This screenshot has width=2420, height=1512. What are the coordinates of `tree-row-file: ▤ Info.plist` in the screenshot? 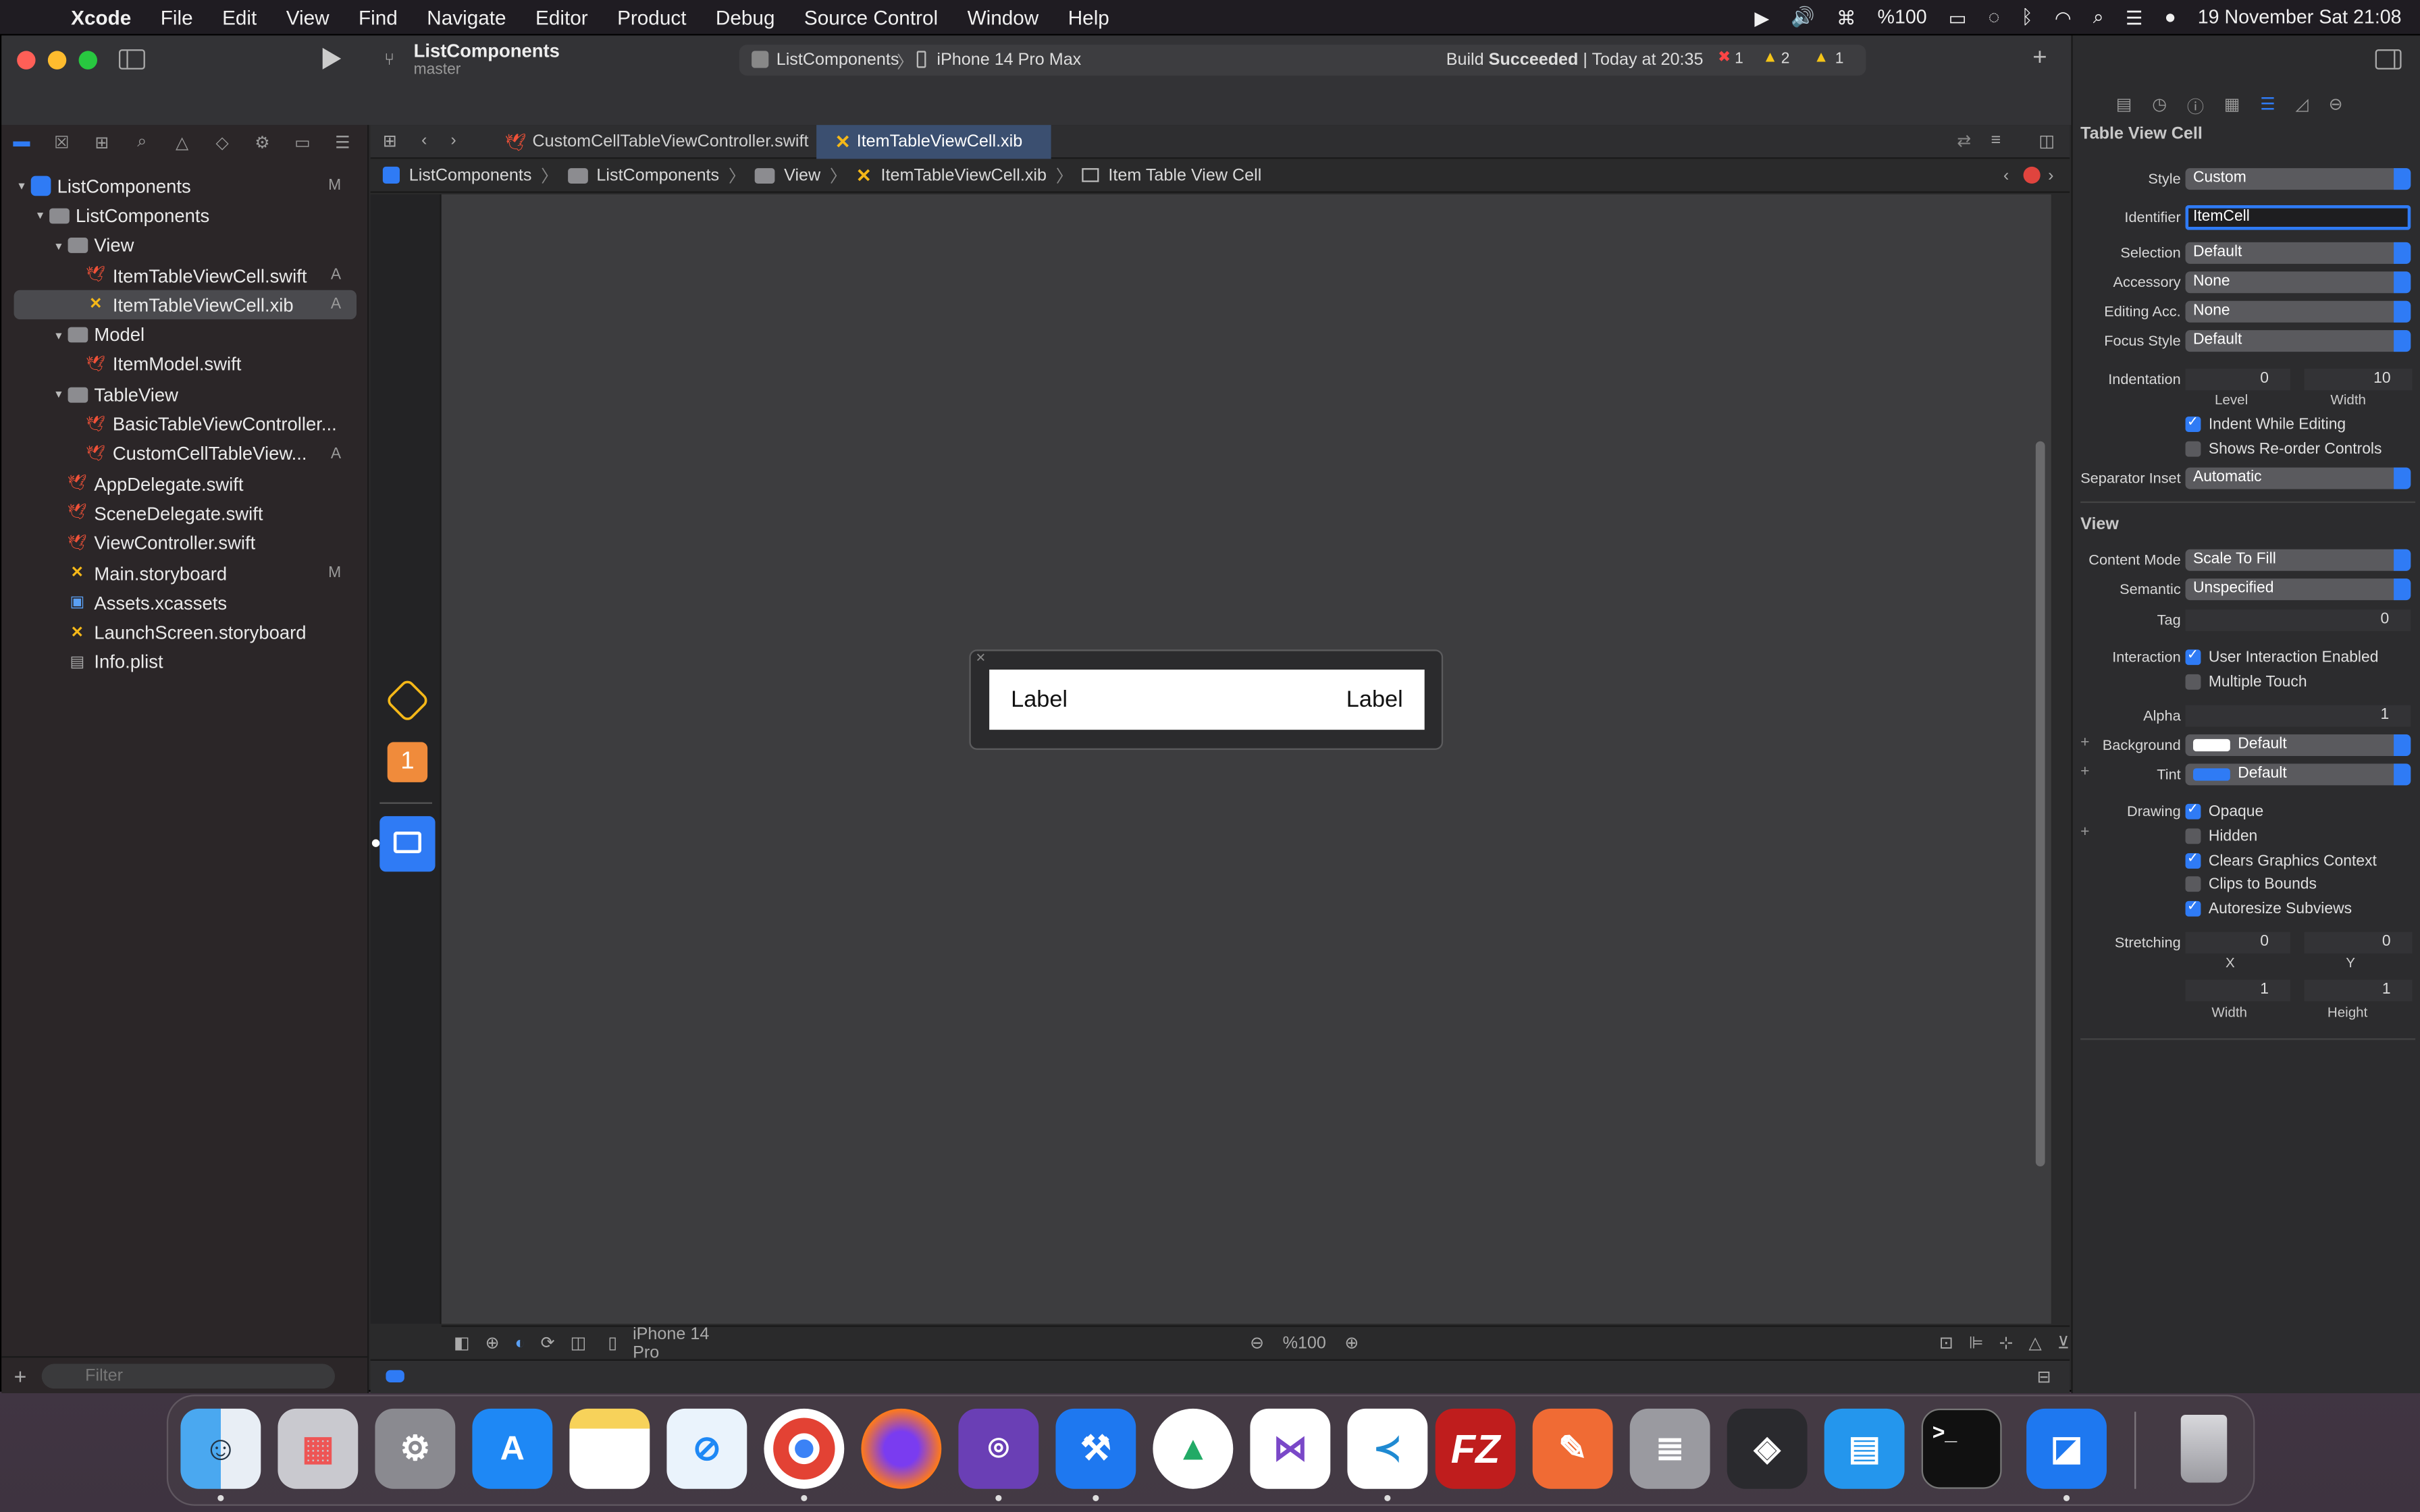 It's located at (185, 662).